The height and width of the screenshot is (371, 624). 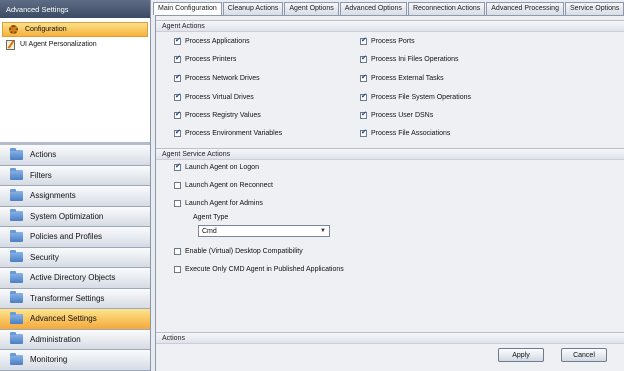 What do you see at coordinates (43, 155) in the screenshot?
I see `nav-item-label: Actions` at bounding box center [43, 155].